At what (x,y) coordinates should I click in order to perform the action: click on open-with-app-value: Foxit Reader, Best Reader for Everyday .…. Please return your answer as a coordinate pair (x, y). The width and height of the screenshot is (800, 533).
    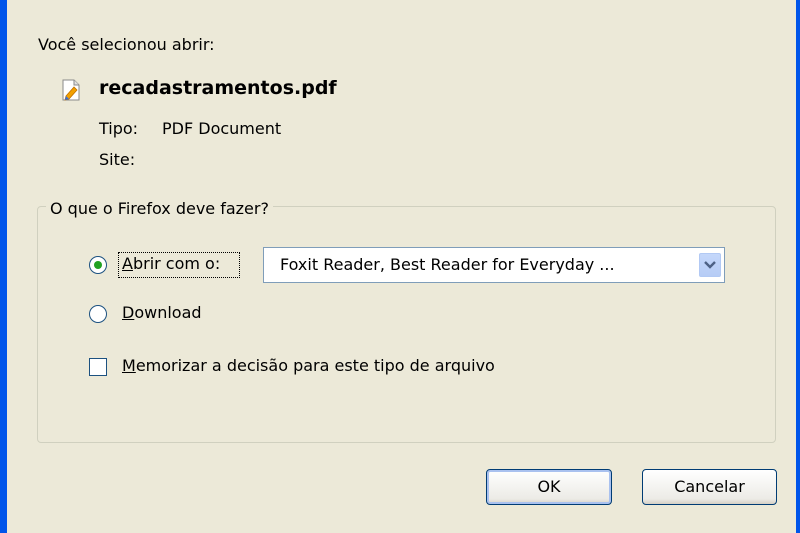
    Looking at the image, I should click on (447, 264).